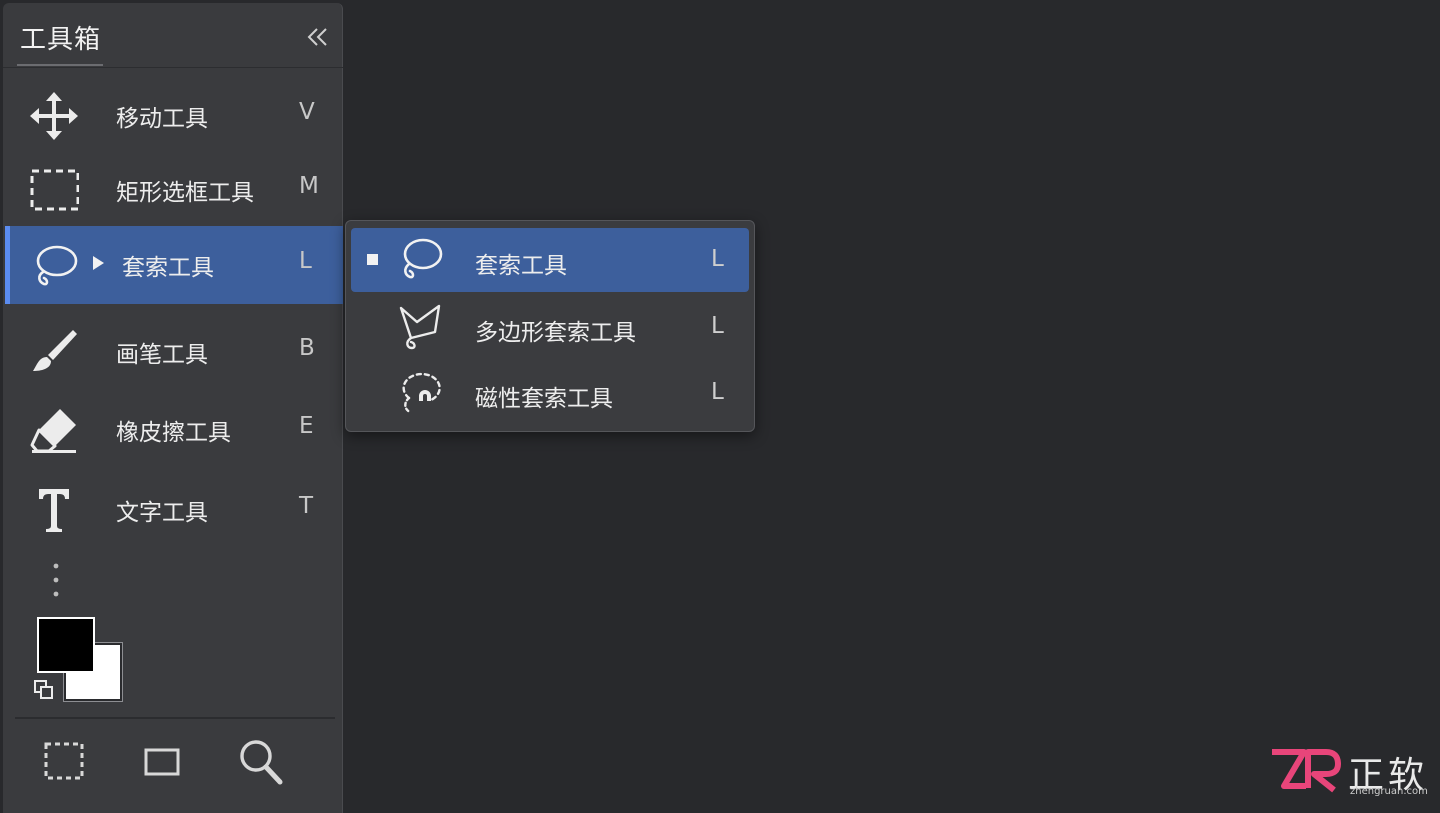 The image size is (1440, 813). What do you see at coordinates (1389, 791) in the screenshot?
I see `brand-url: zhengruan.com` at bounding box center [1389, 791].